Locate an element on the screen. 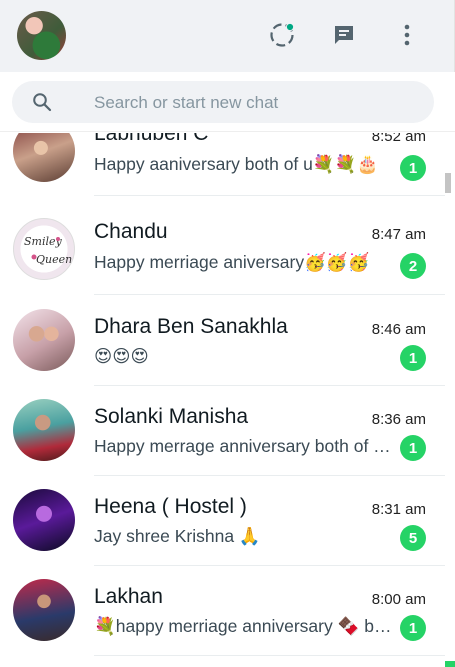 The height and width of the screenshot is (667, 455). chat-last-message: Happy merrage anniversary both of you is located at coordinates (243, 446).